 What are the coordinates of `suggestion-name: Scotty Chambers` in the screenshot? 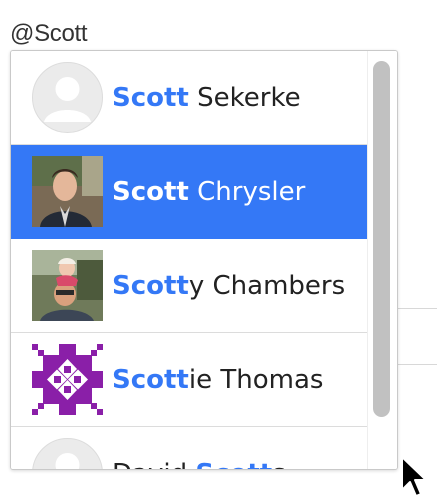 It's located at (229, 286).